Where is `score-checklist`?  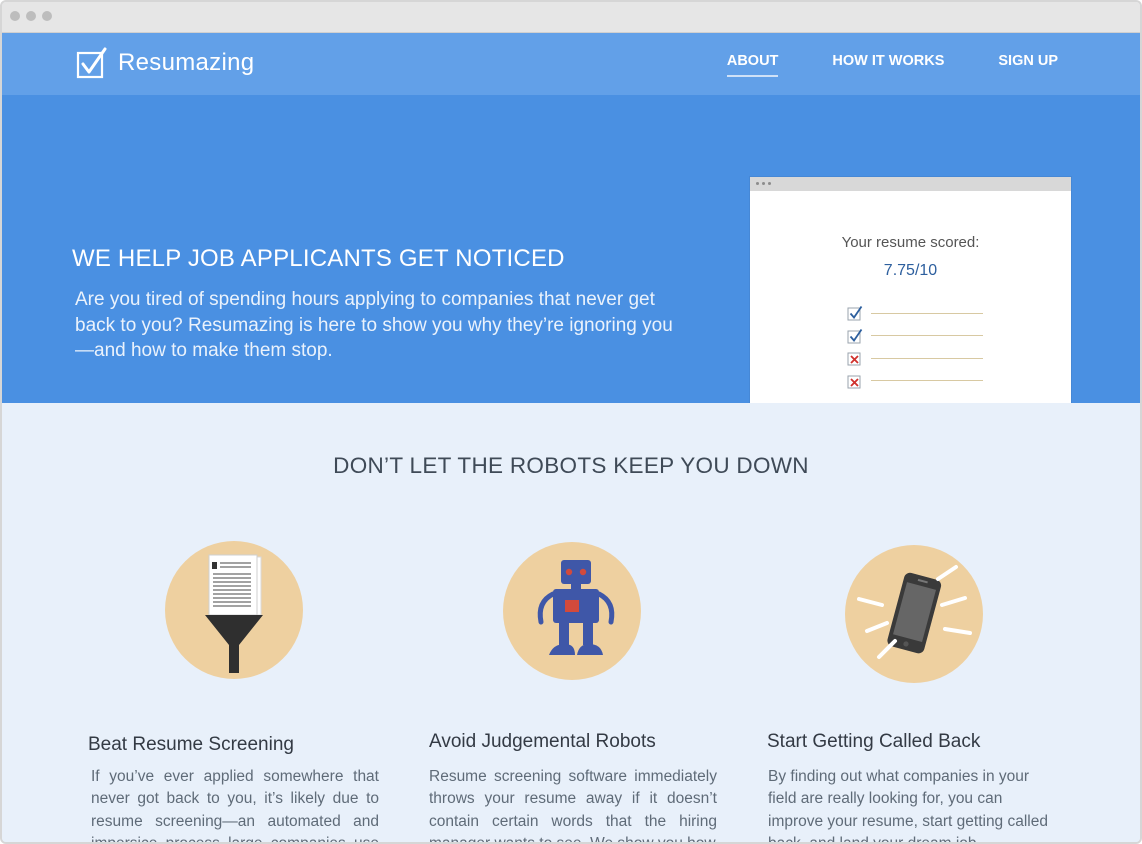 score-checklist is located at coordinates (915, 347).